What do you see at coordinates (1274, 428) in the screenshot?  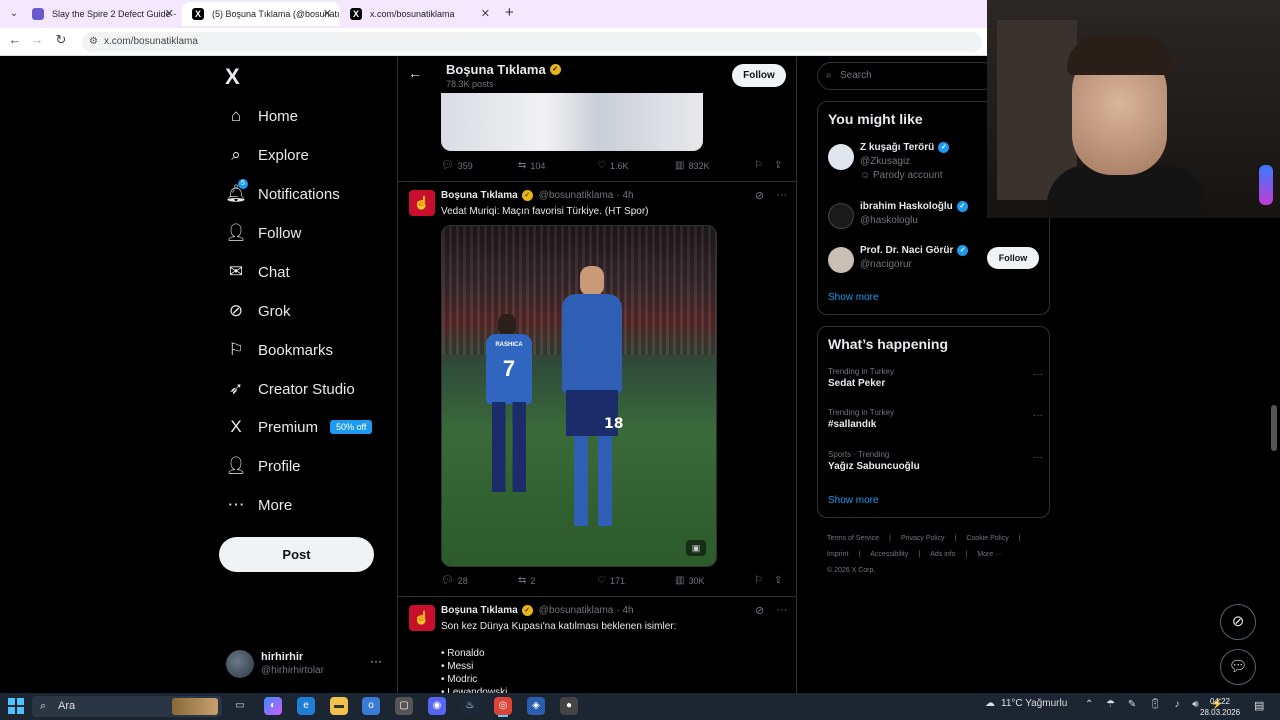 I see `scrollbar-thumb` at bounding box center [1274, 428].